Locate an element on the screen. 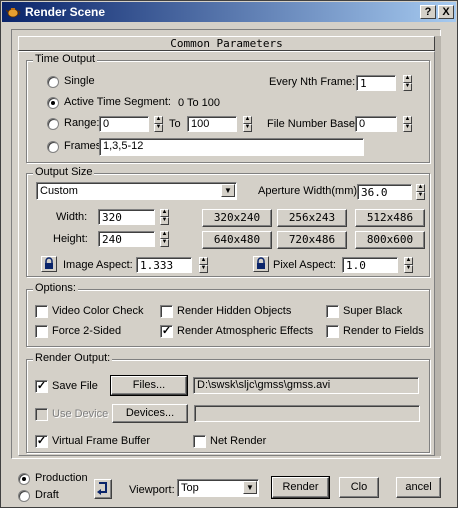 The height and width of the screenshot is (508, 458). res-512x486-button: 512x486 is located at coordinates (390, 218).